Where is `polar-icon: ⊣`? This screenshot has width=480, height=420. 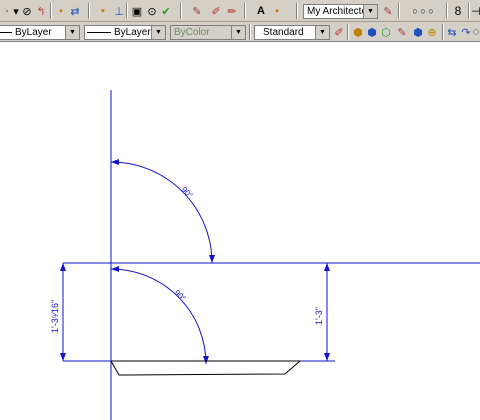 polar-icon: ⊣ is located at coordinates (475, 11).